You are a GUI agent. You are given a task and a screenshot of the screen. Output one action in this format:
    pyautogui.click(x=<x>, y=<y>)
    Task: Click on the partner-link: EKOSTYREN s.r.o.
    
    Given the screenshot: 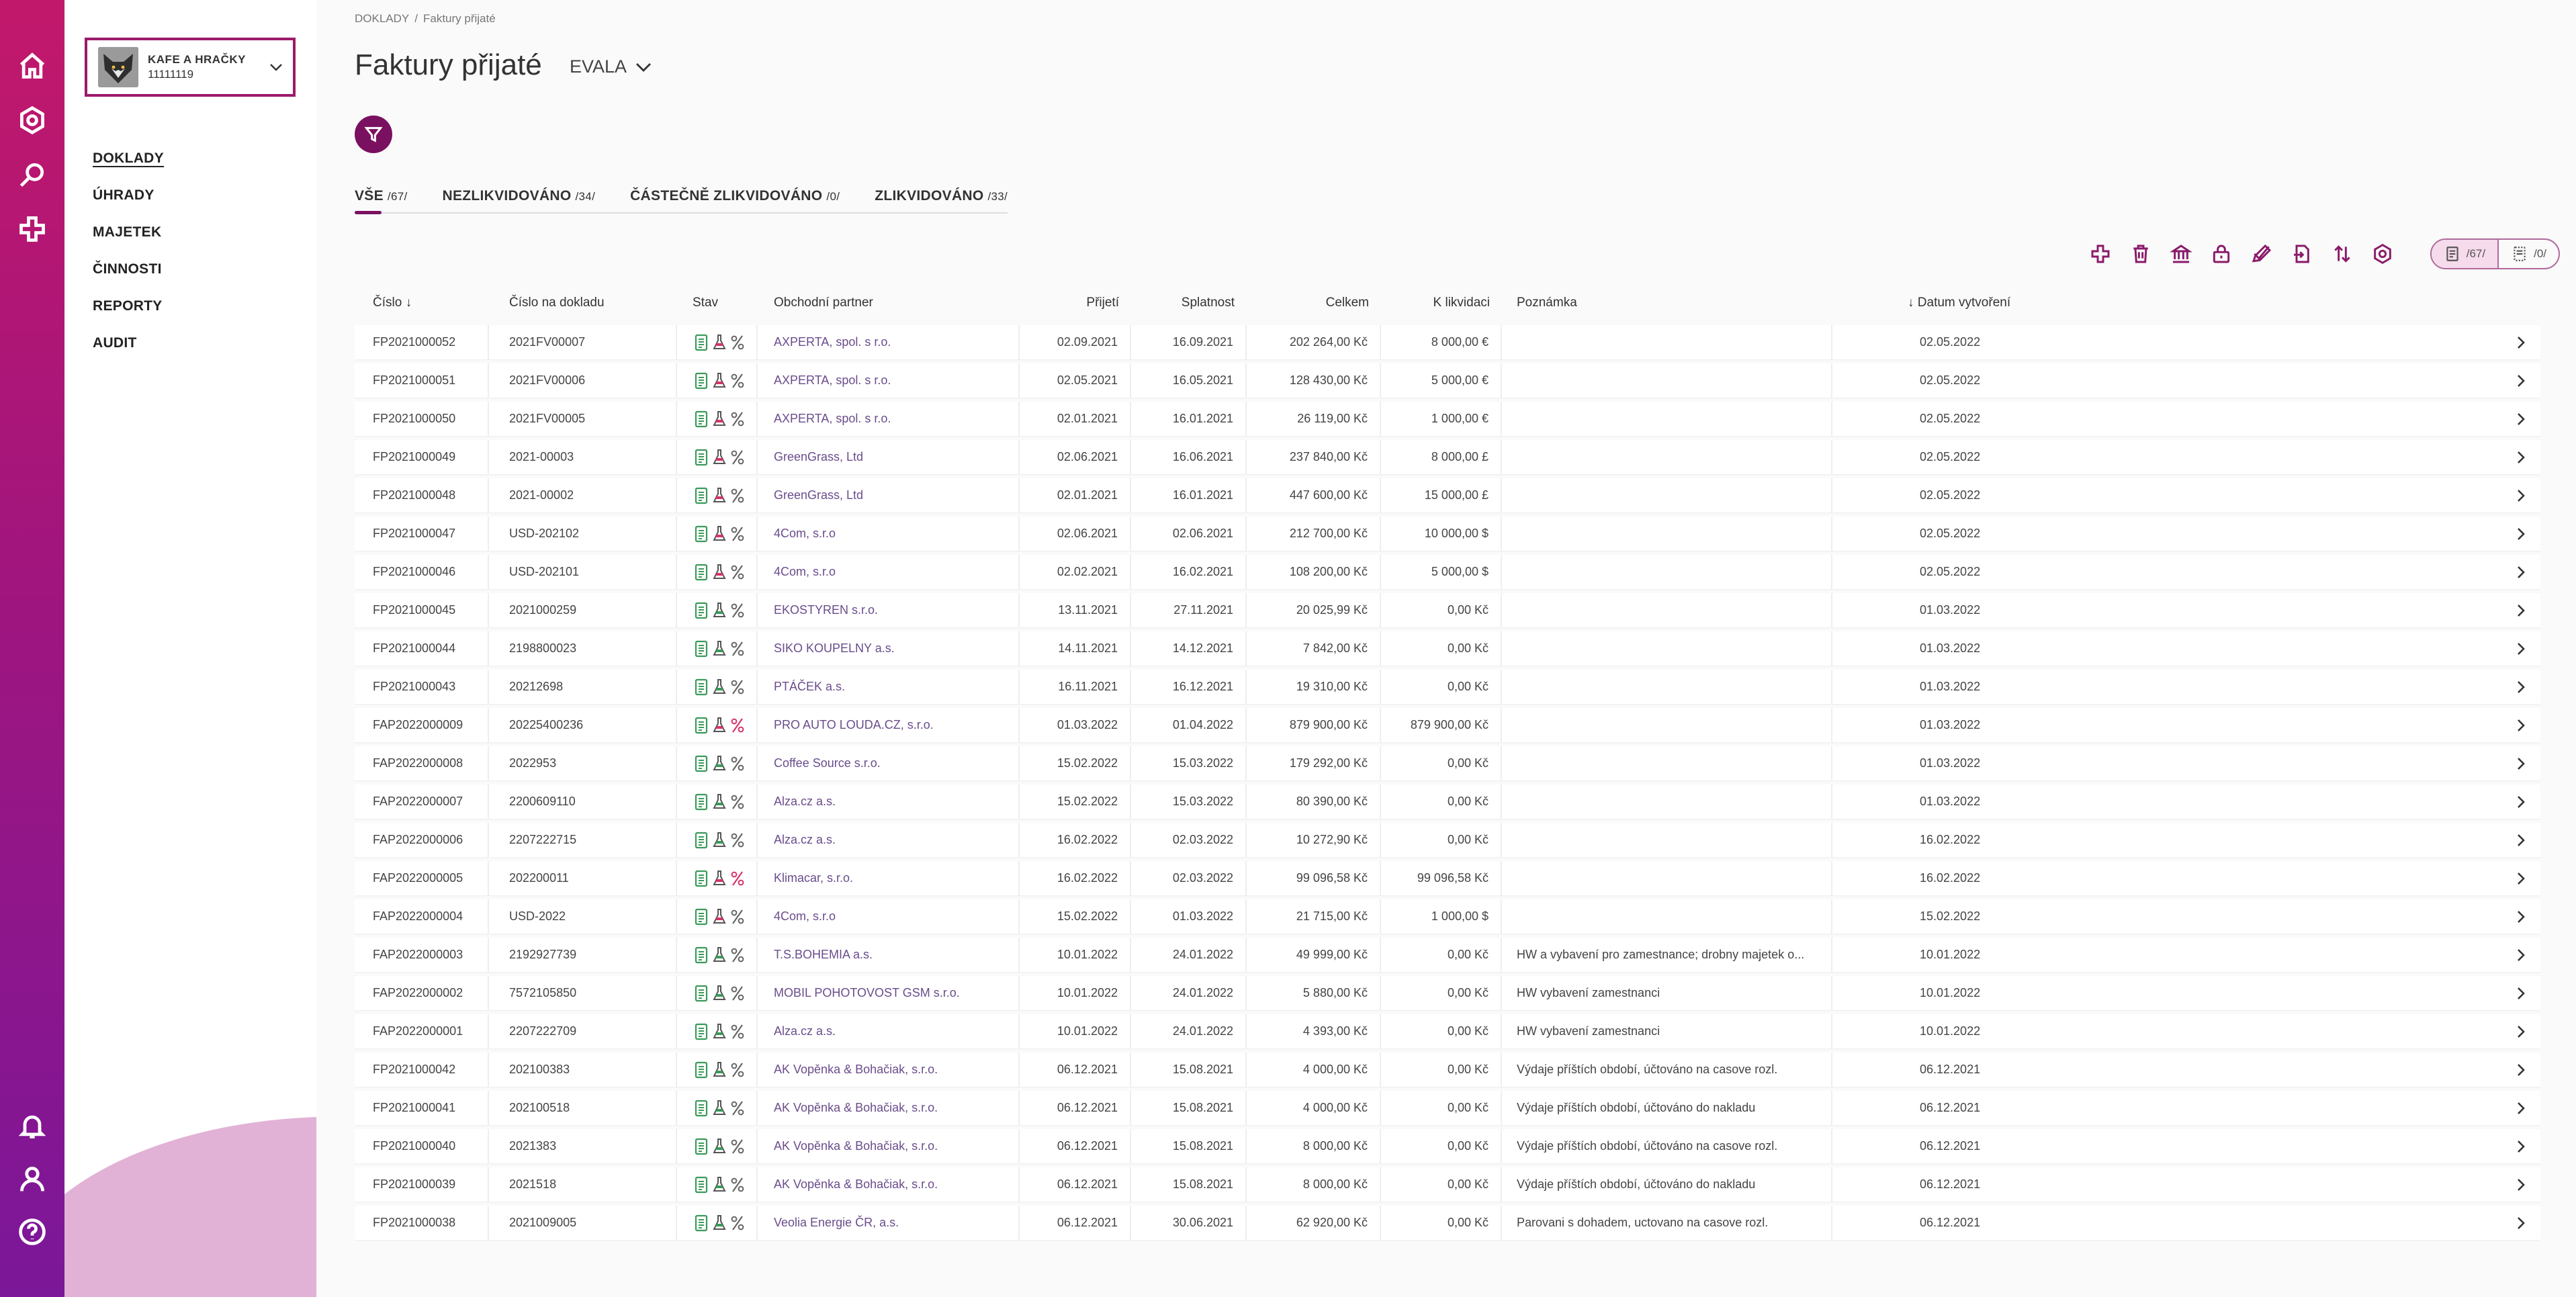 What is the action you would take?
    pyautogui.click(x=889, y=610)
    